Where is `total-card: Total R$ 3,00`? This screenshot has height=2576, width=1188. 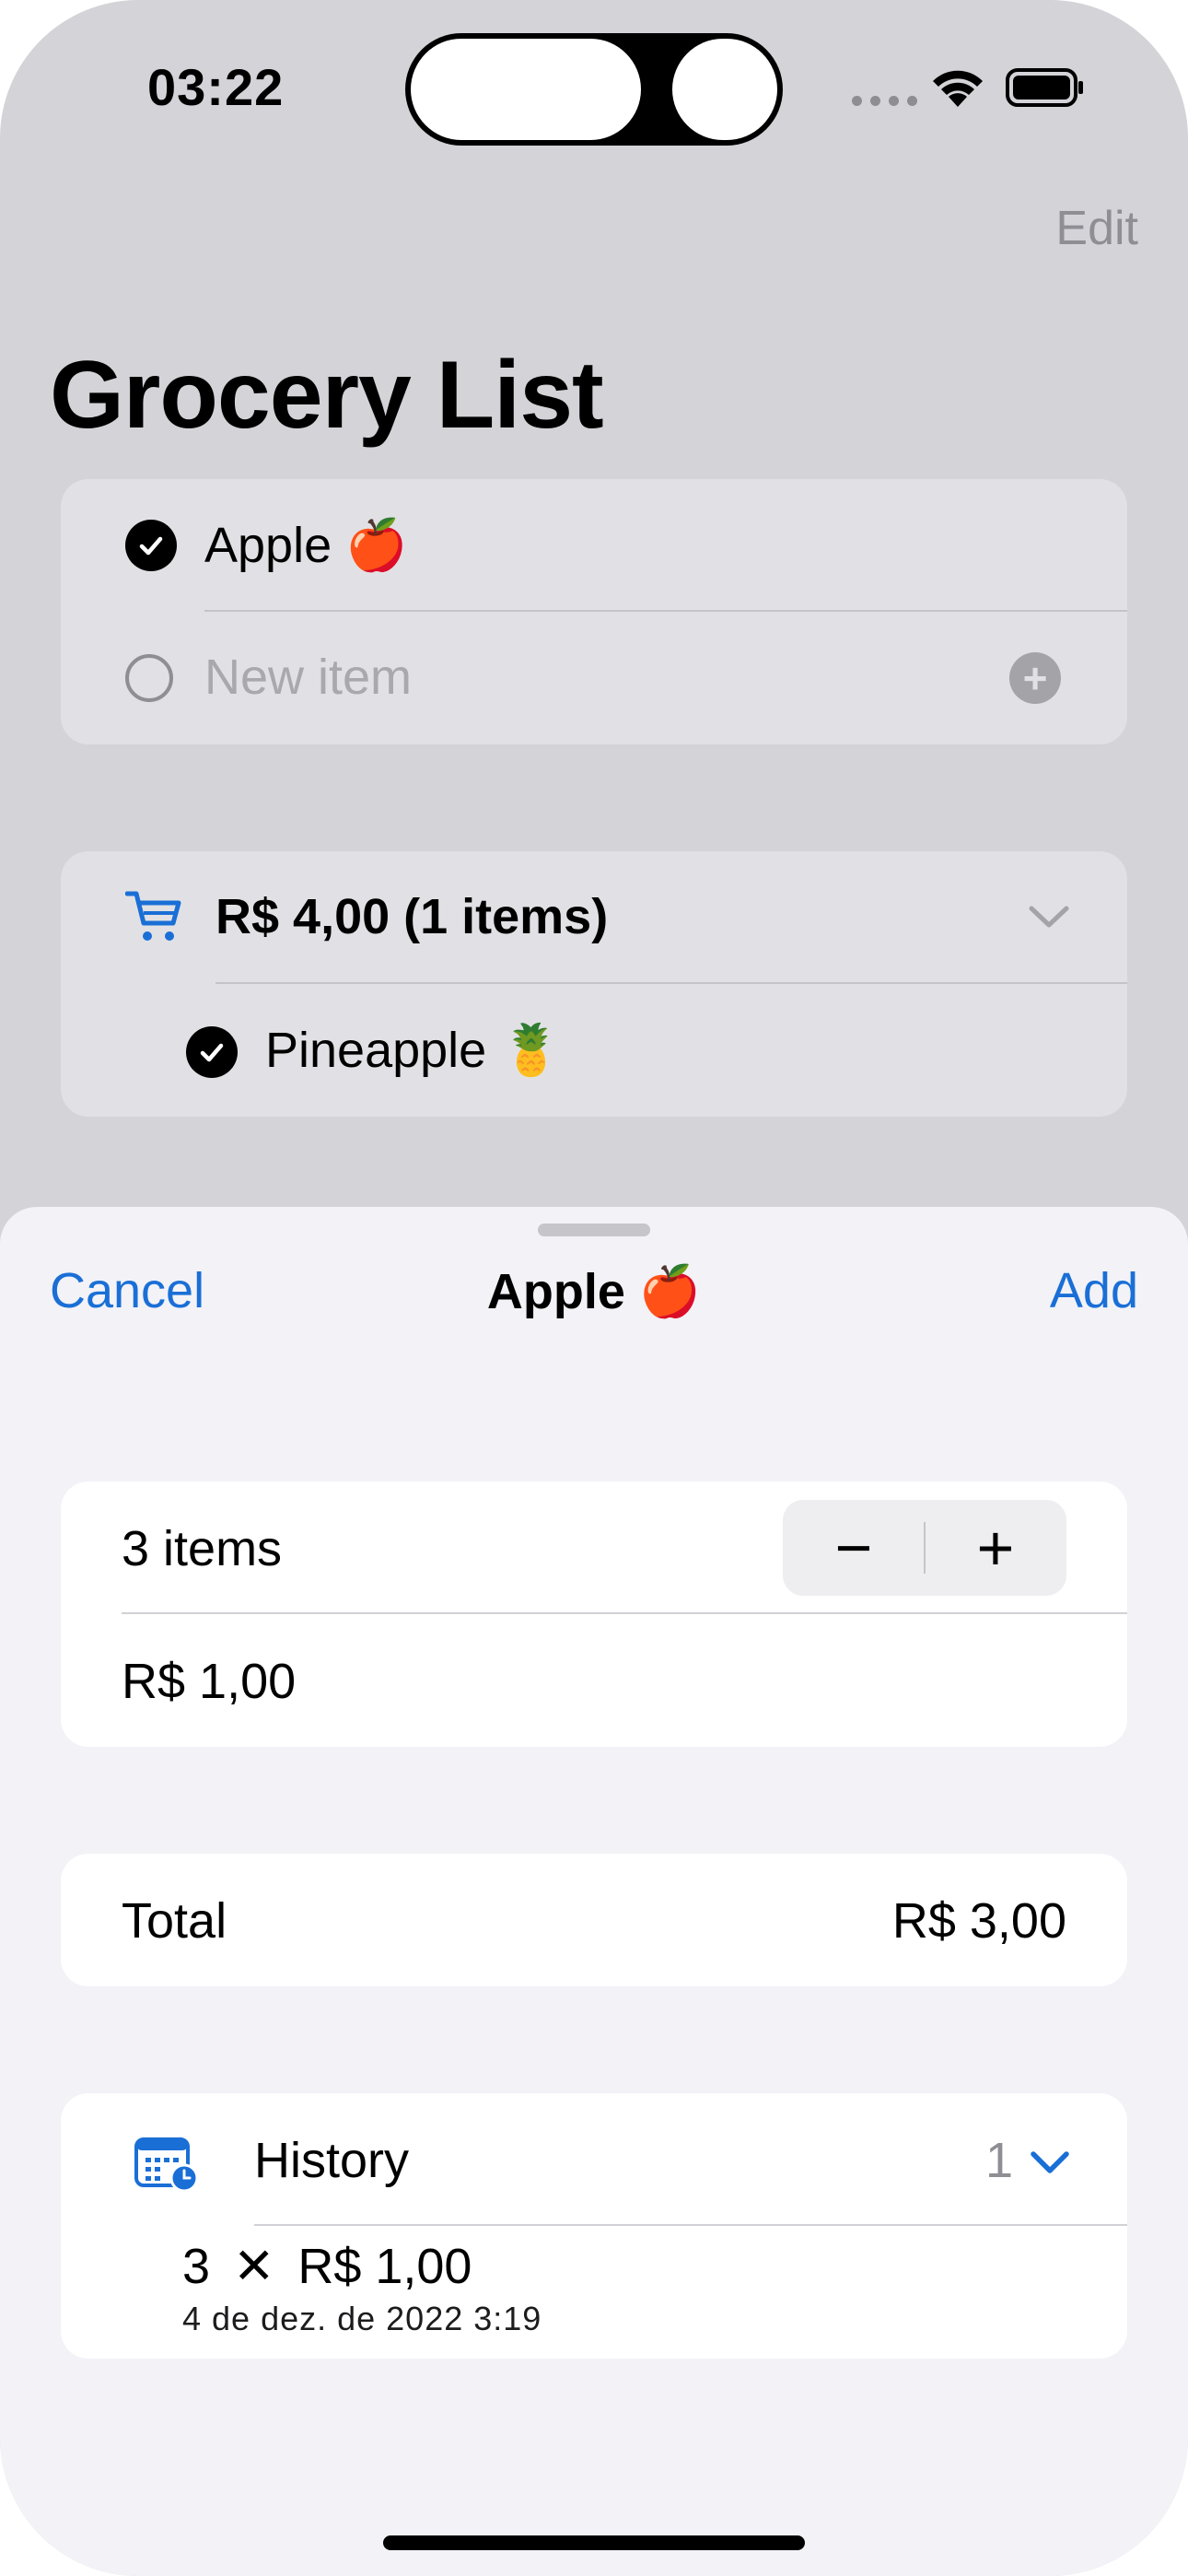 total-card: Total R$ 3,00 is located at coordinates (594, 1920).